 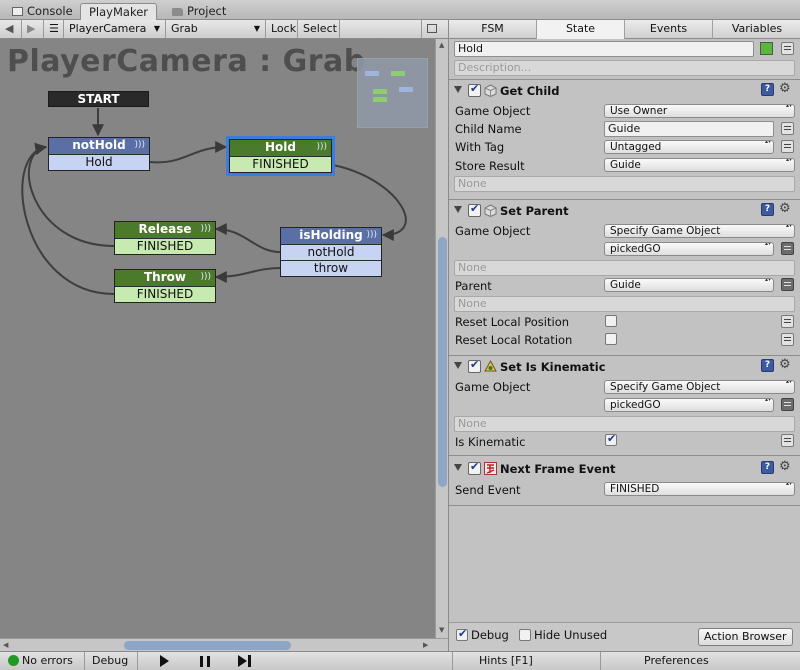 I want to click on store-result-dropdown: Guide, so click(x=699, y=165).